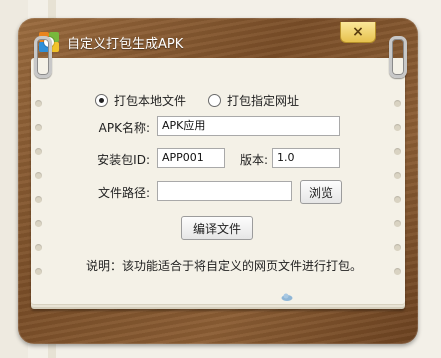 This screenshot has height=358, width=441. I want to click on package-id-label: 安装包ID:, so click(123, 160).